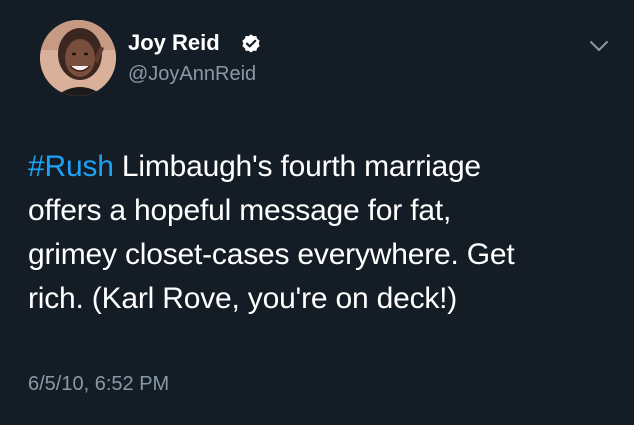  Describe the element at coordinates (98, 384) in the screenshot. I see `tweet-timestamp: 6/5/10, 6:52 PM` at that location.